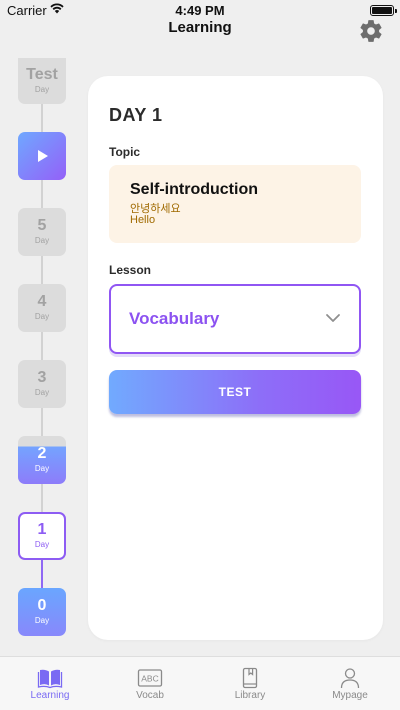  Describe the element at coordinates (42, 301) in the screenshot. I see `day-number: 4` at that location.